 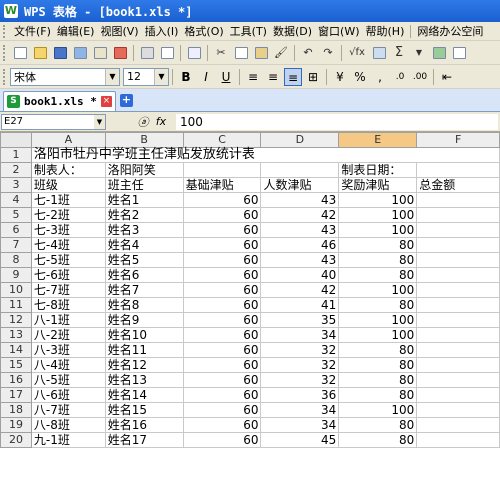 What do you see at coordinates (447, 77) in the screenshot?
I see `decrease-indent-icon: ⇤` at bounding box center [447, 77].